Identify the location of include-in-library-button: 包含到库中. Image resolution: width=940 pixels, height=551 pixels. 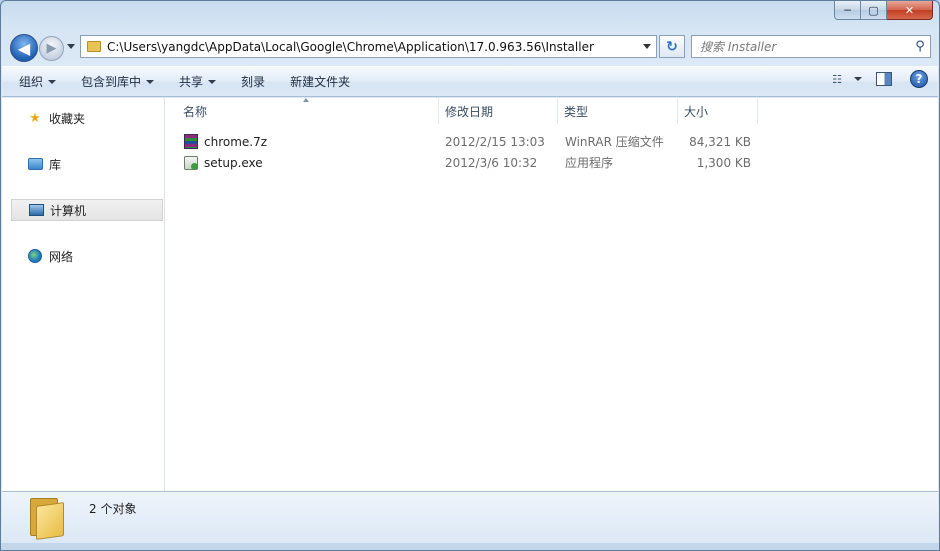
(117, 82).